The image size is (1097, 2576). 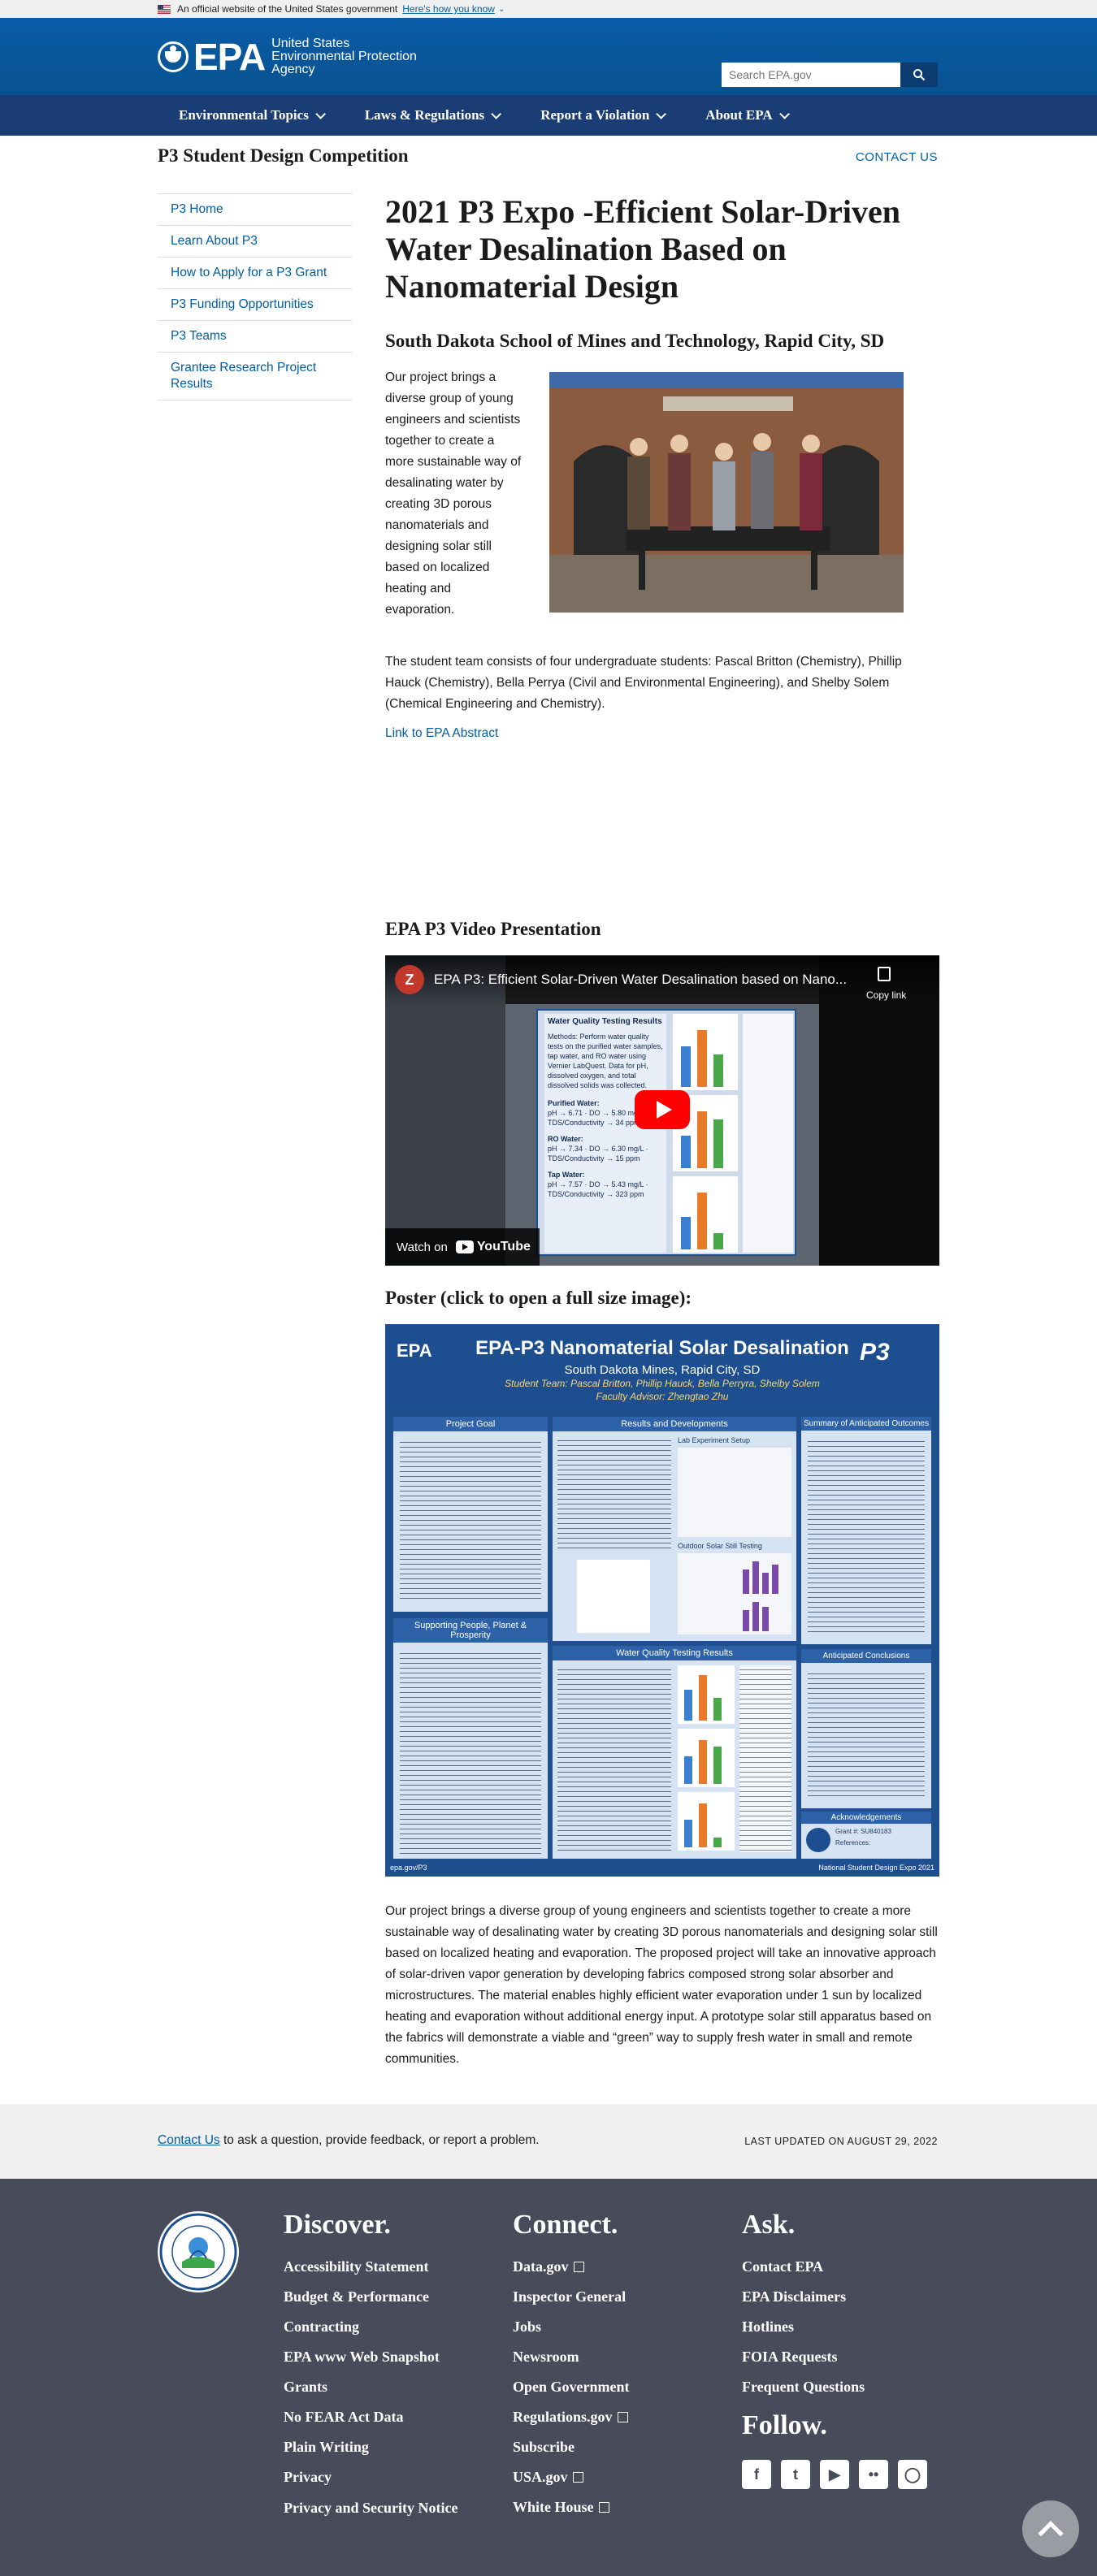 What do you see at coordinates (409, 1868) in the screenshot?
I see `poster-footer-left: epa.gov/P3` at bounding box center [409, 1868].